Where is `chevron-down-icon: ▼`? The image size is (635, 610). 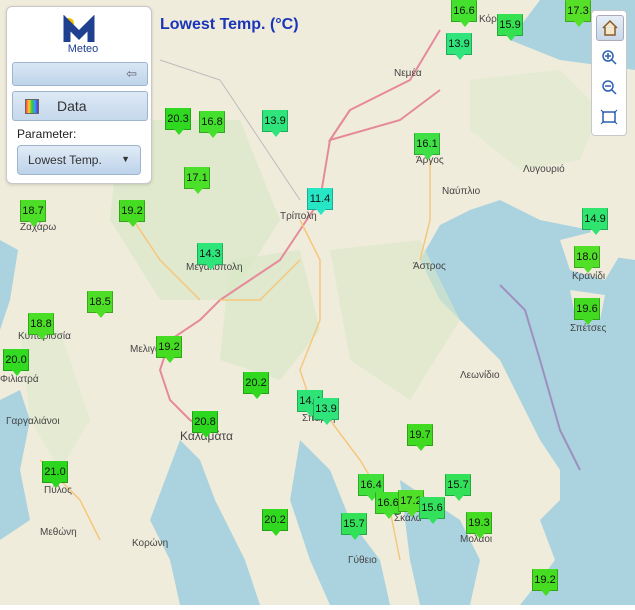 chevron-down-icon: ▼ is located at coordinates (125, 159).